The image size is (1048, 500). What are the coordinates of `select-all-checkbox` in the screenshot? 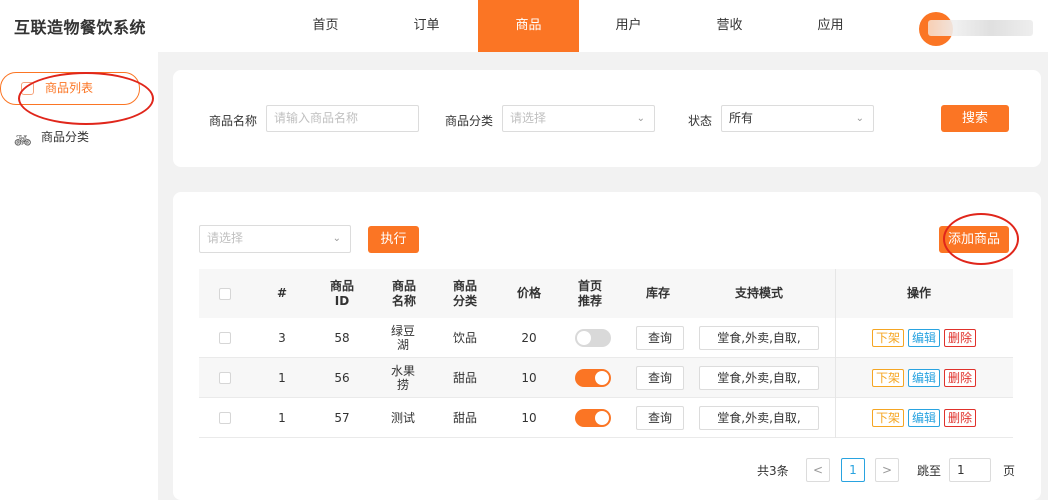 It's located at (225, 293).